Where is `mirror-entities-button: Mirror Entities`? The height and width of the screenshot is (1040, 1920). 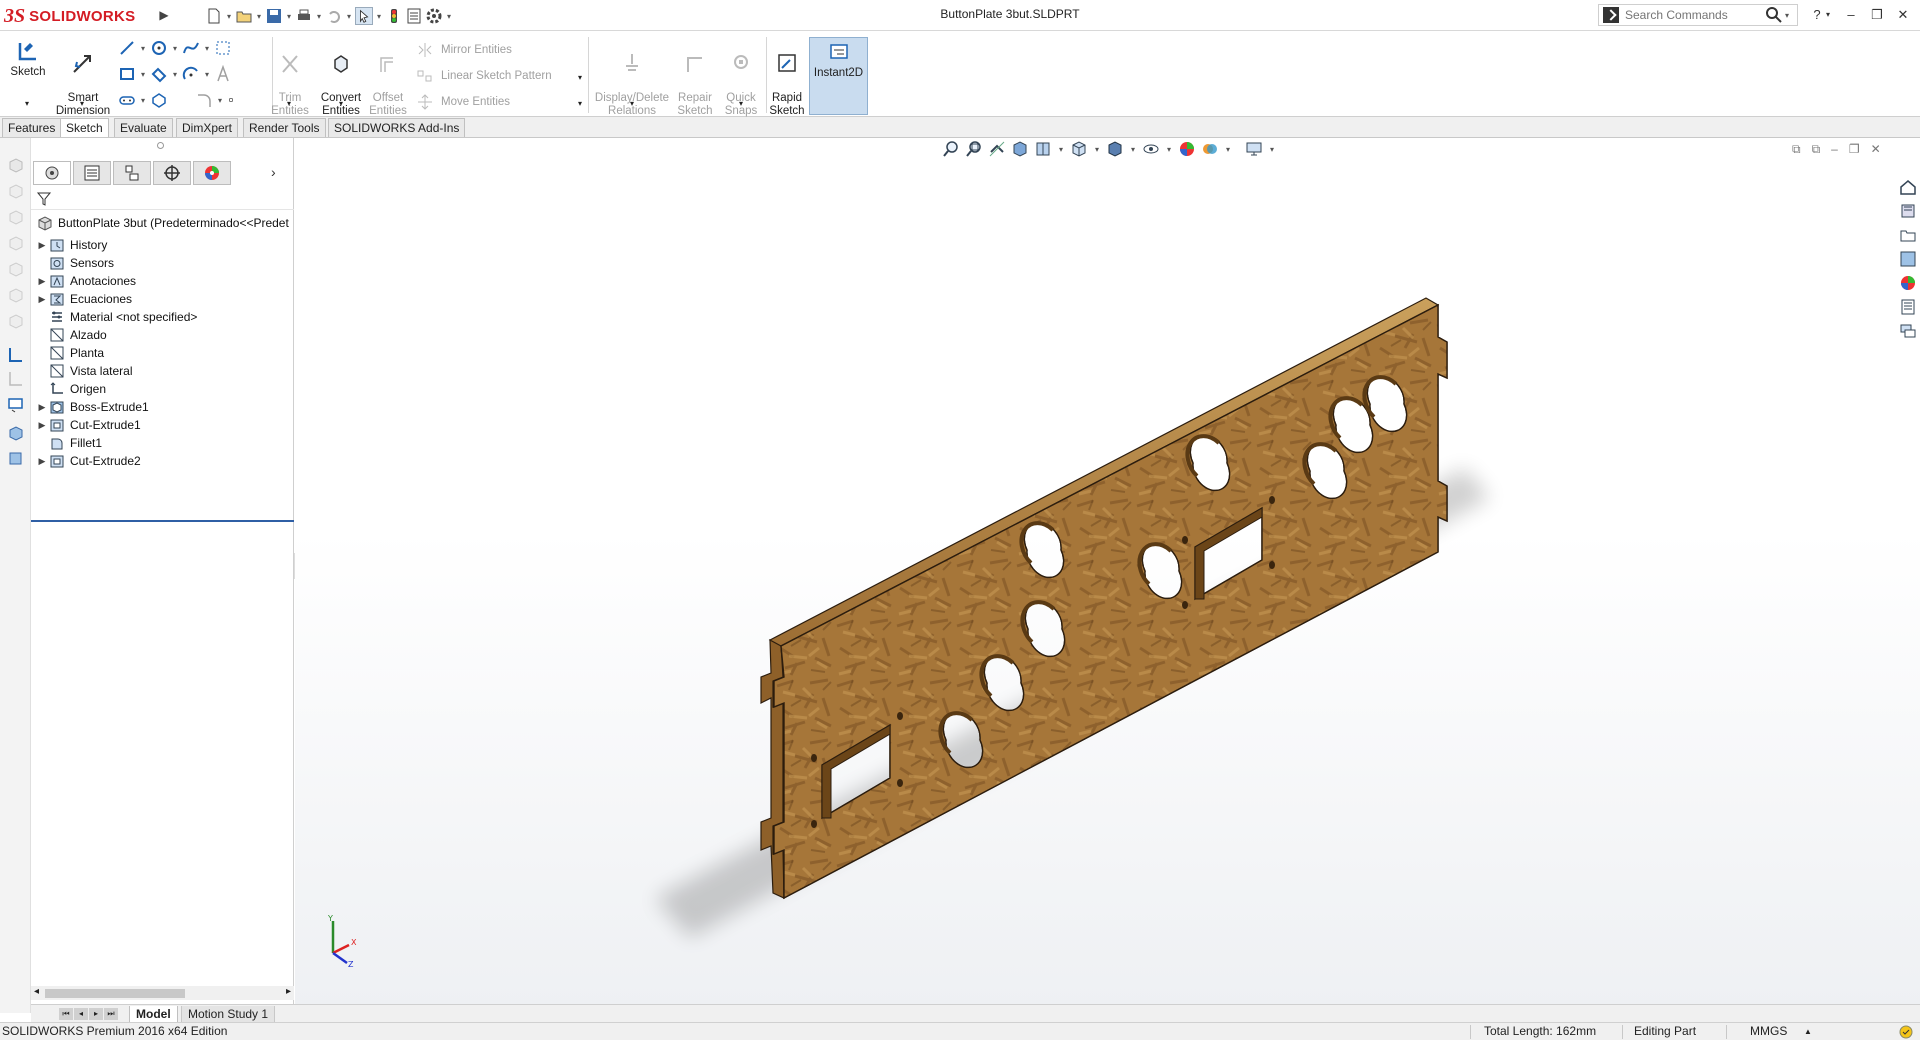
mirror-entities-button: Mirror Entities is located at coordinates (464, 50).